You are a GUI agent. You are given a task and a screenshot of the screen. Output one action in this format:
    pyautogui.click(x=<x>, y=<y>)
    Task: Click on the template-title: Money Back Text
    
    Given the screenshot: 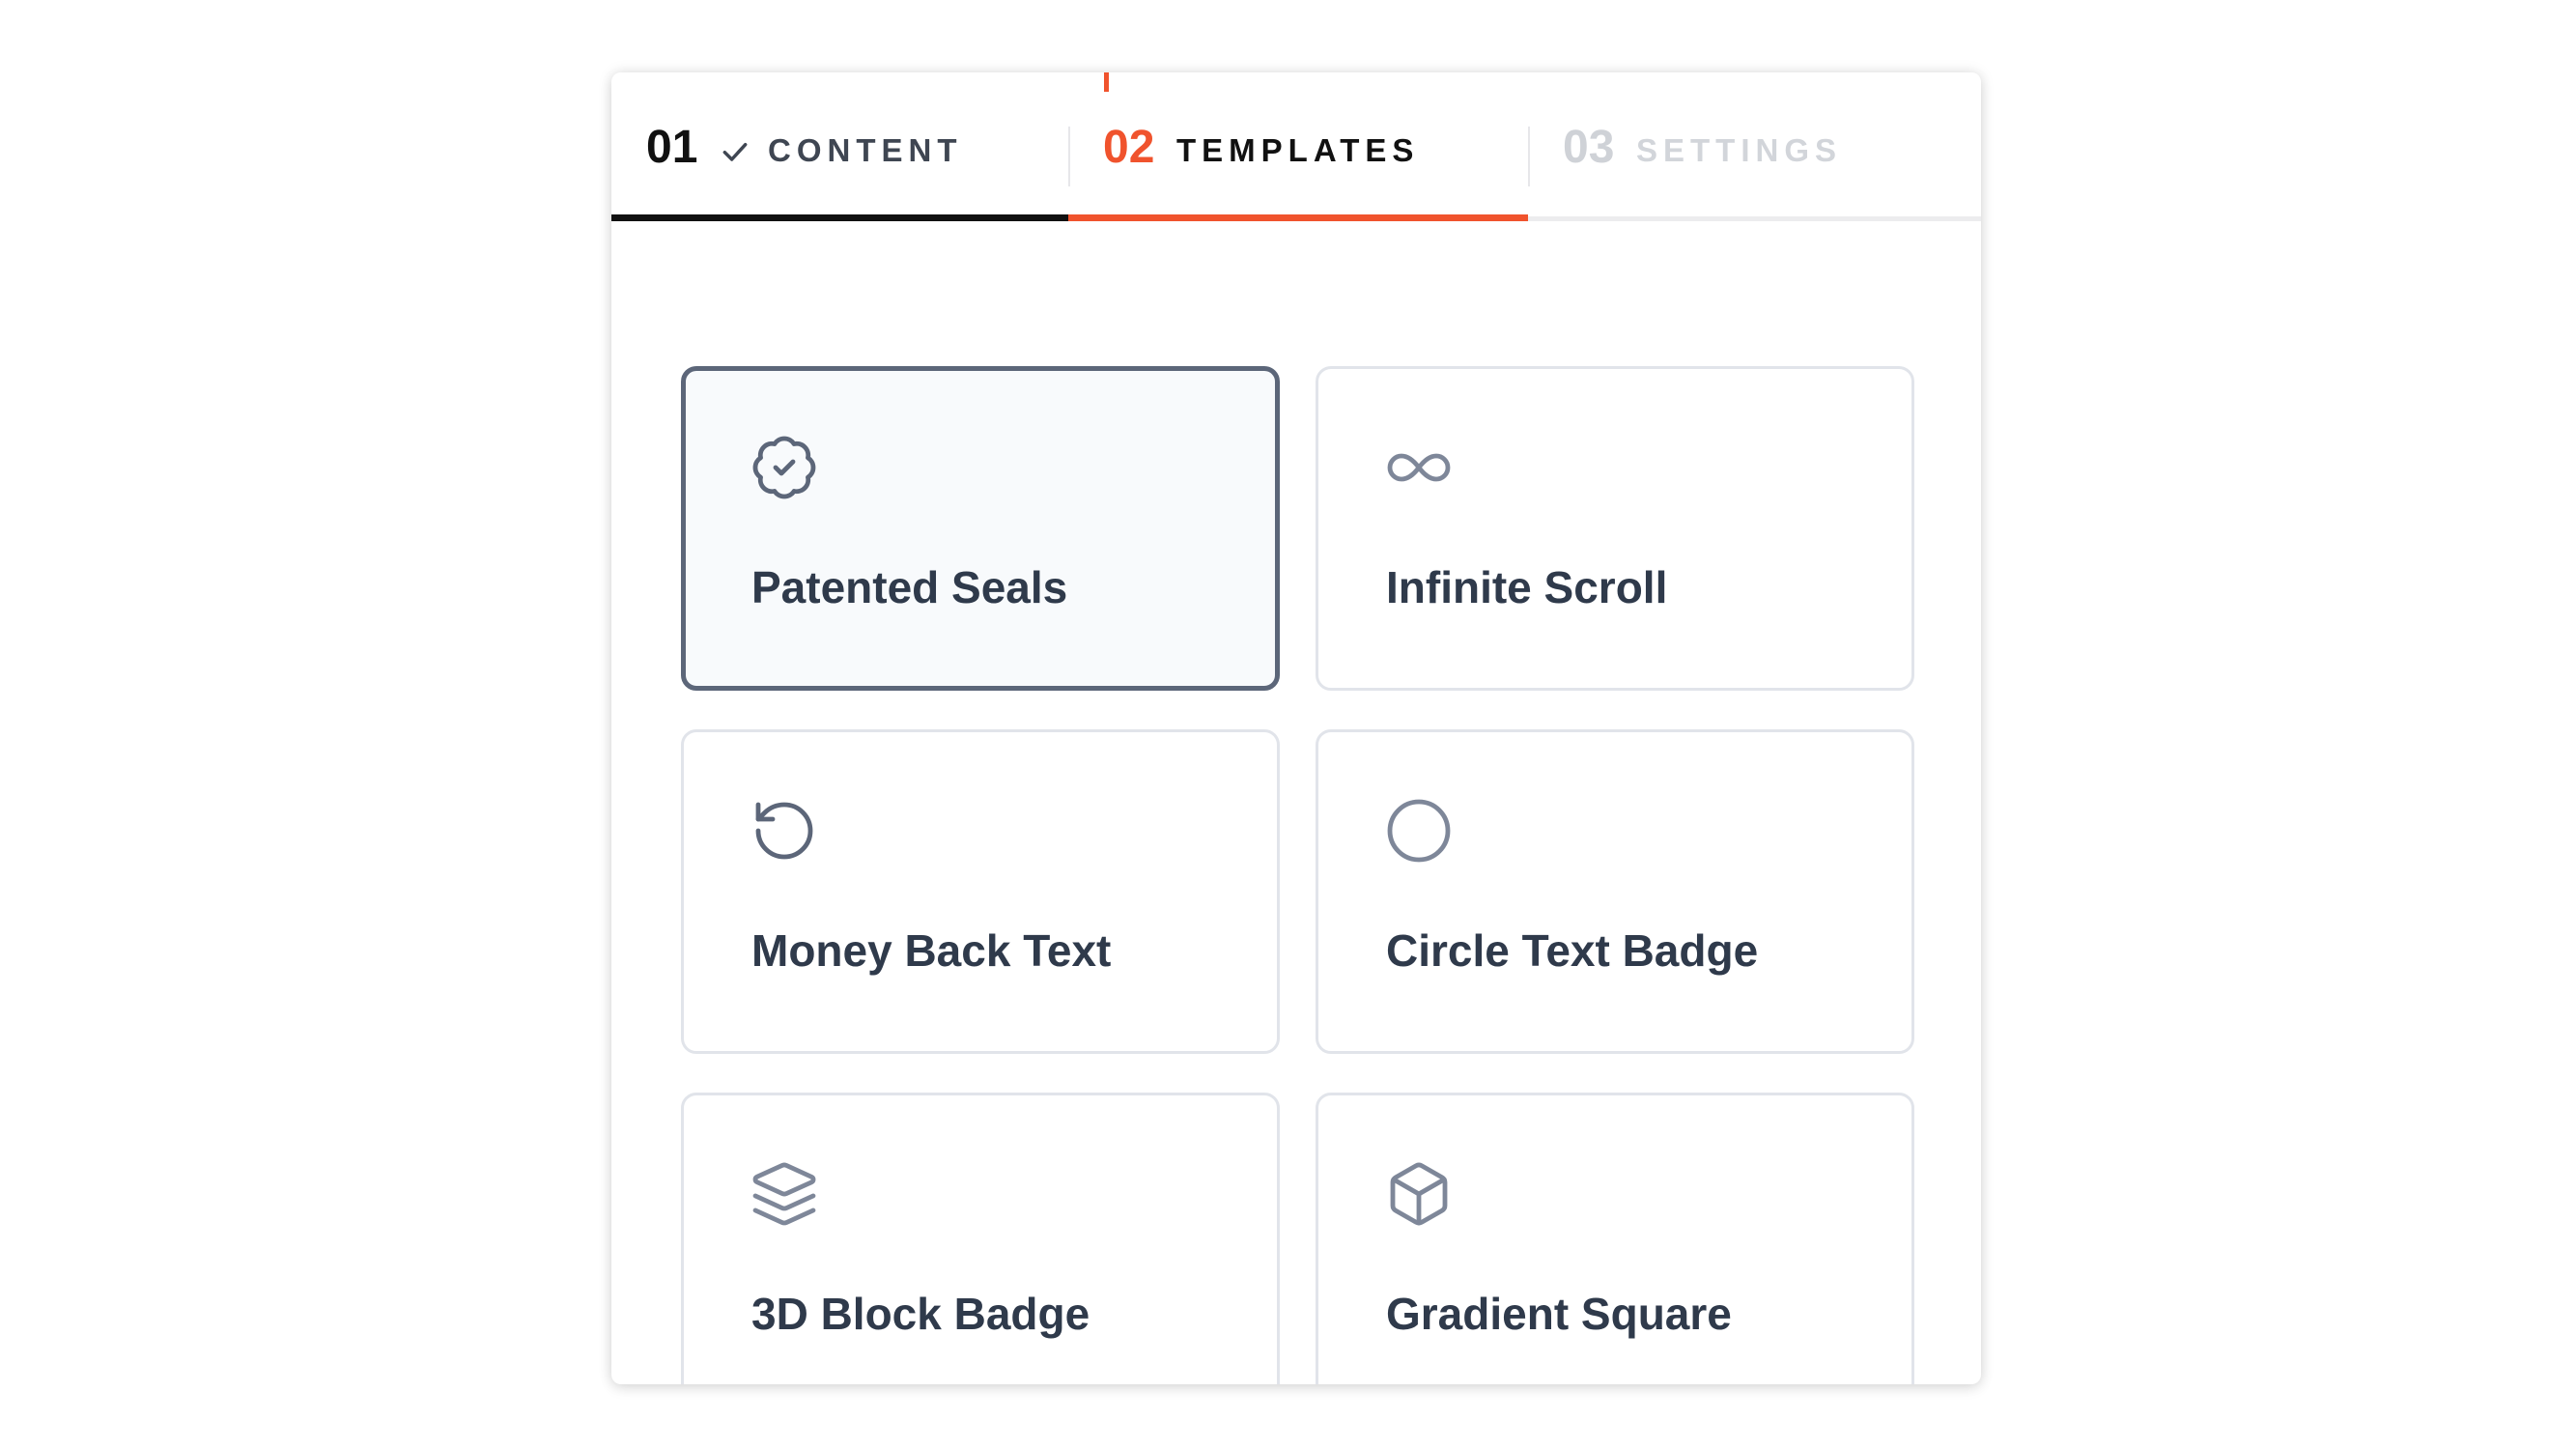 What is the action you would take?
    pyautogui.click(x=931, y=950)
    